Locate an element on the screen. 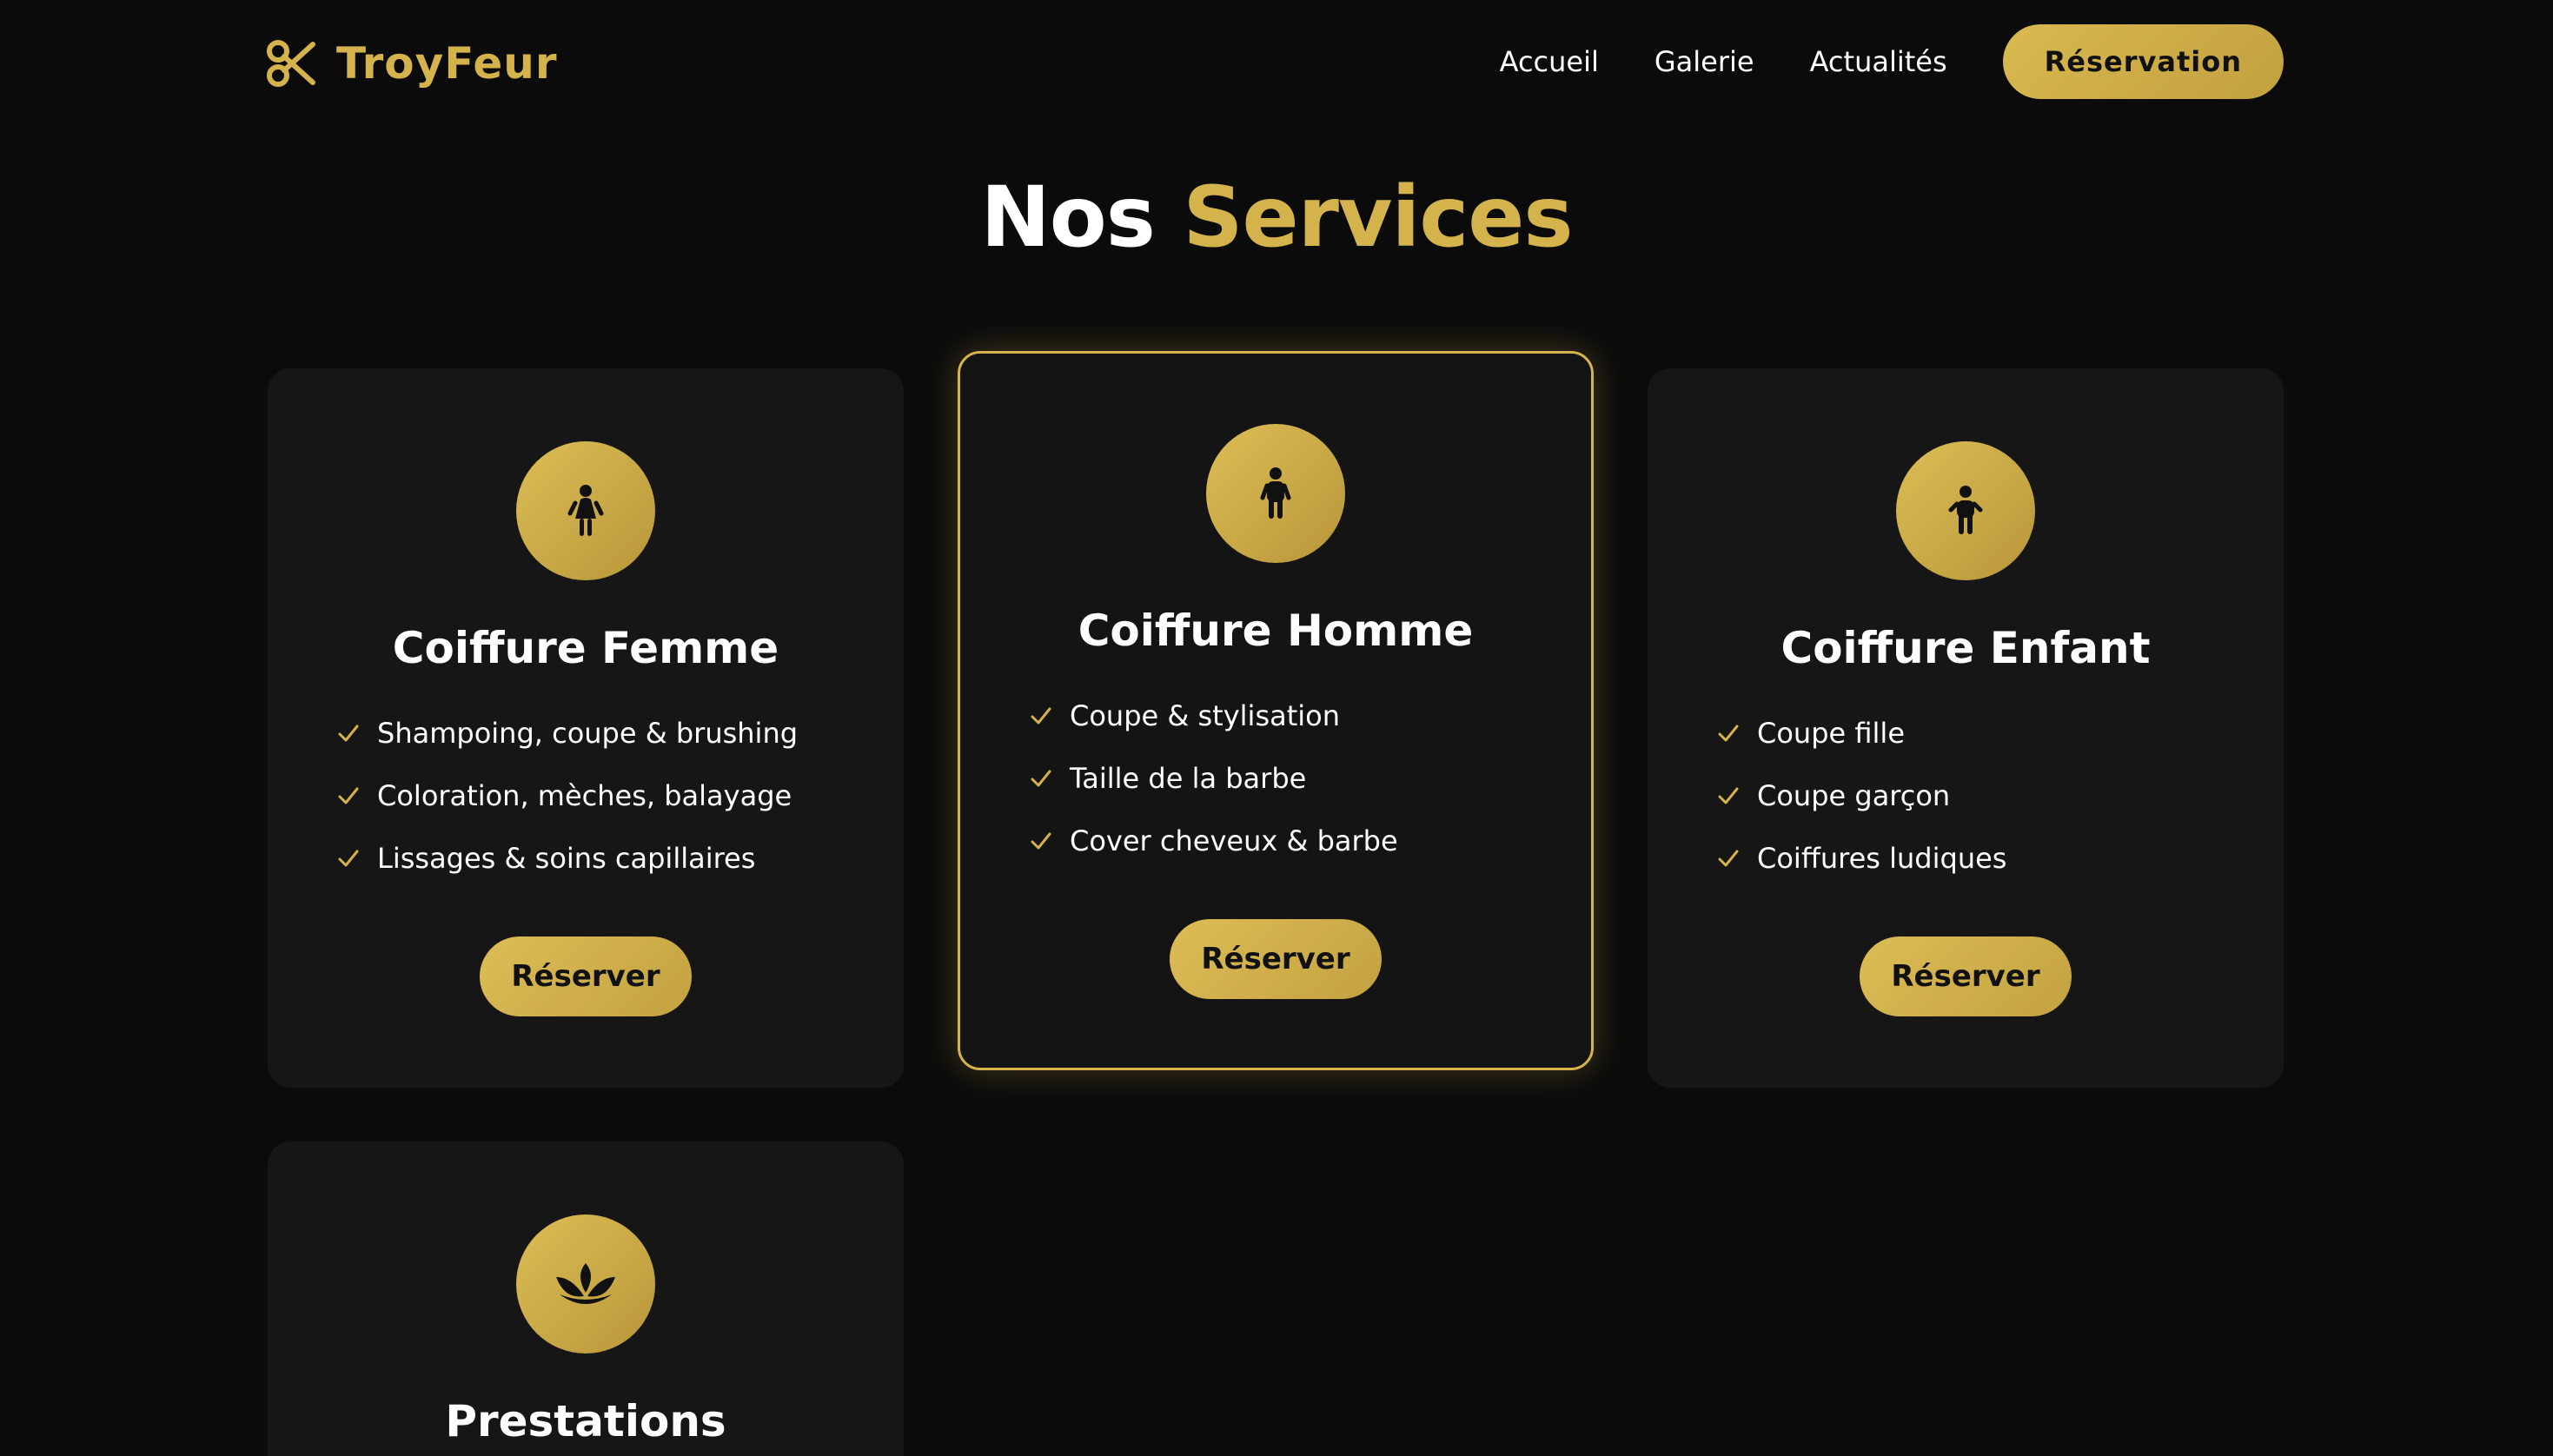 Image resolution: width=2553 pixels, height=1456 pixels. service-title: Prestations is located at coordinates (585, 1421).